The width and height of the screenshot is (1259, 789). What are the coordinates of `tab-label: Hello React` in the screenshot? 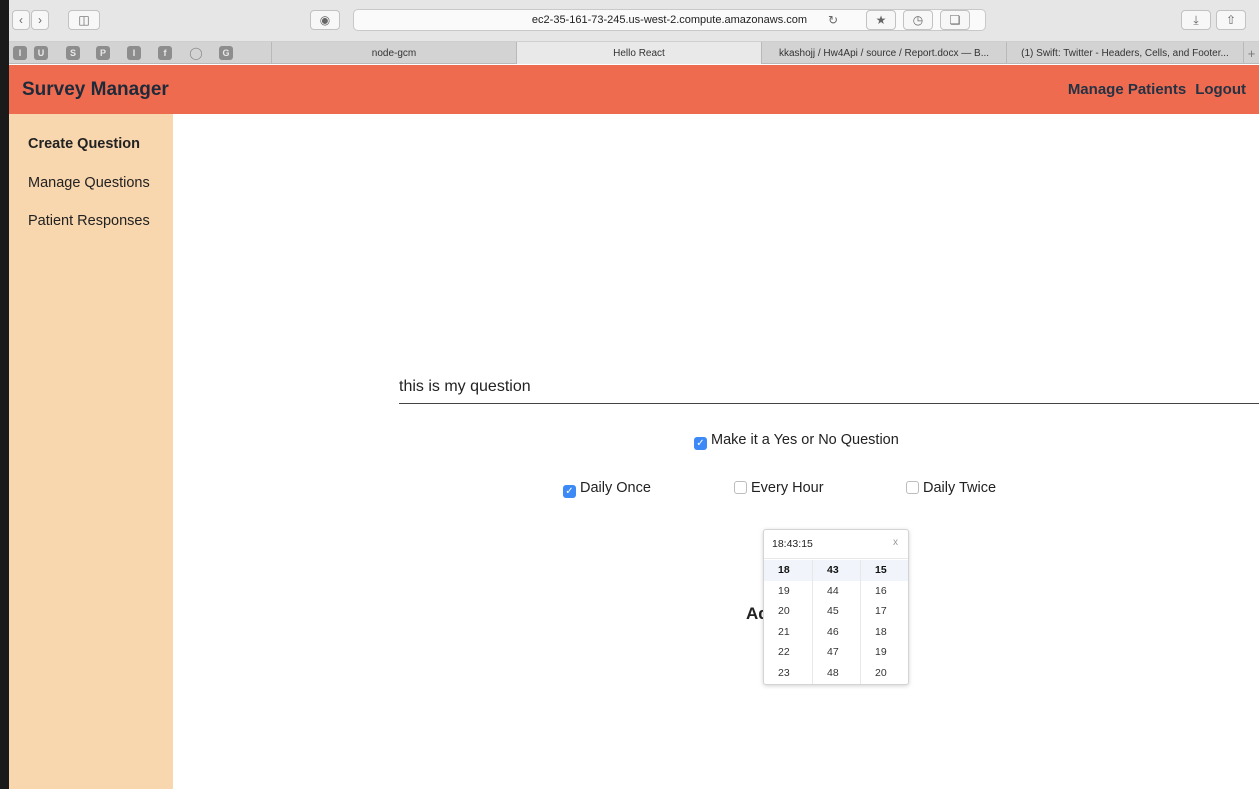 It's located at (639, 53).